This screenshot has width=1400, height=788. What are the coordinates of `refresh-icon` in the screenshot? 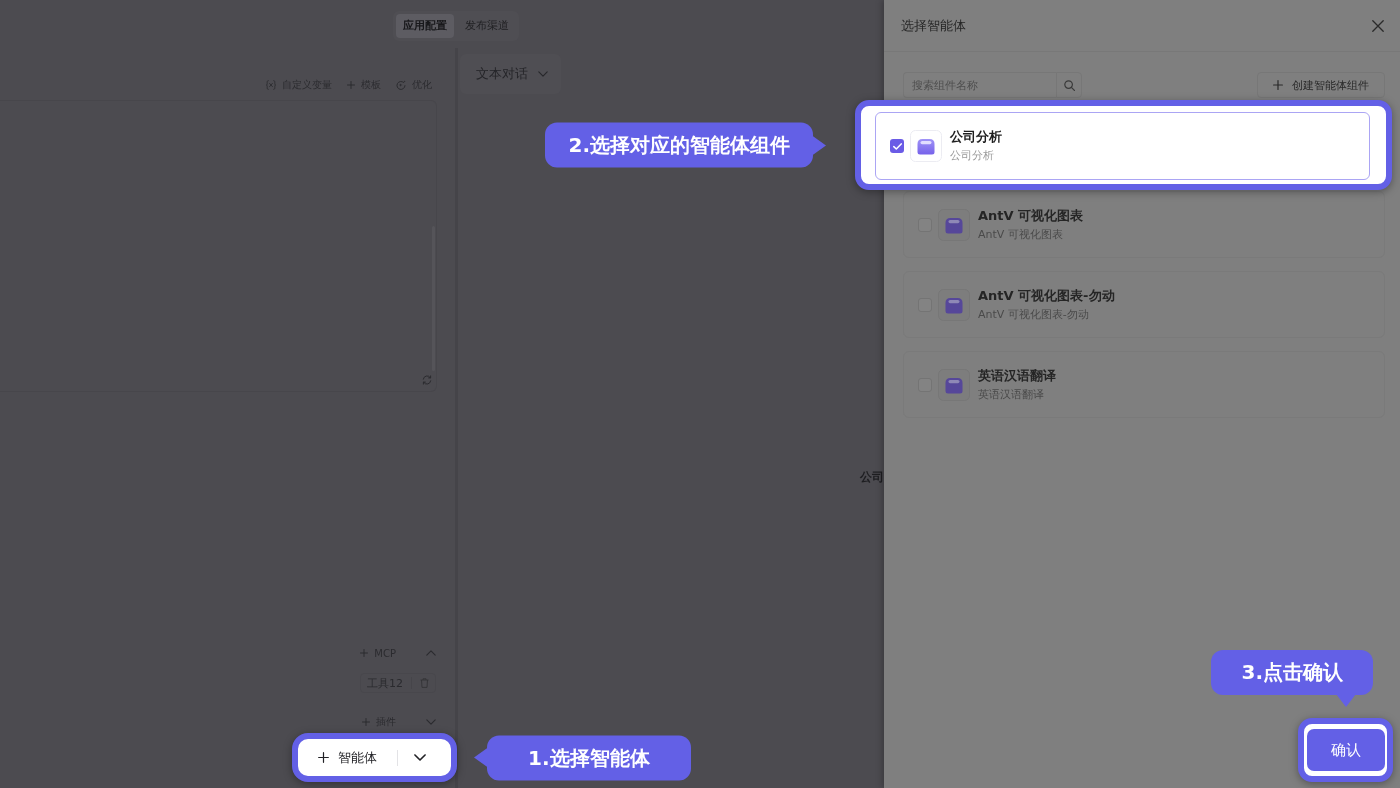 It's located at (427, 380).